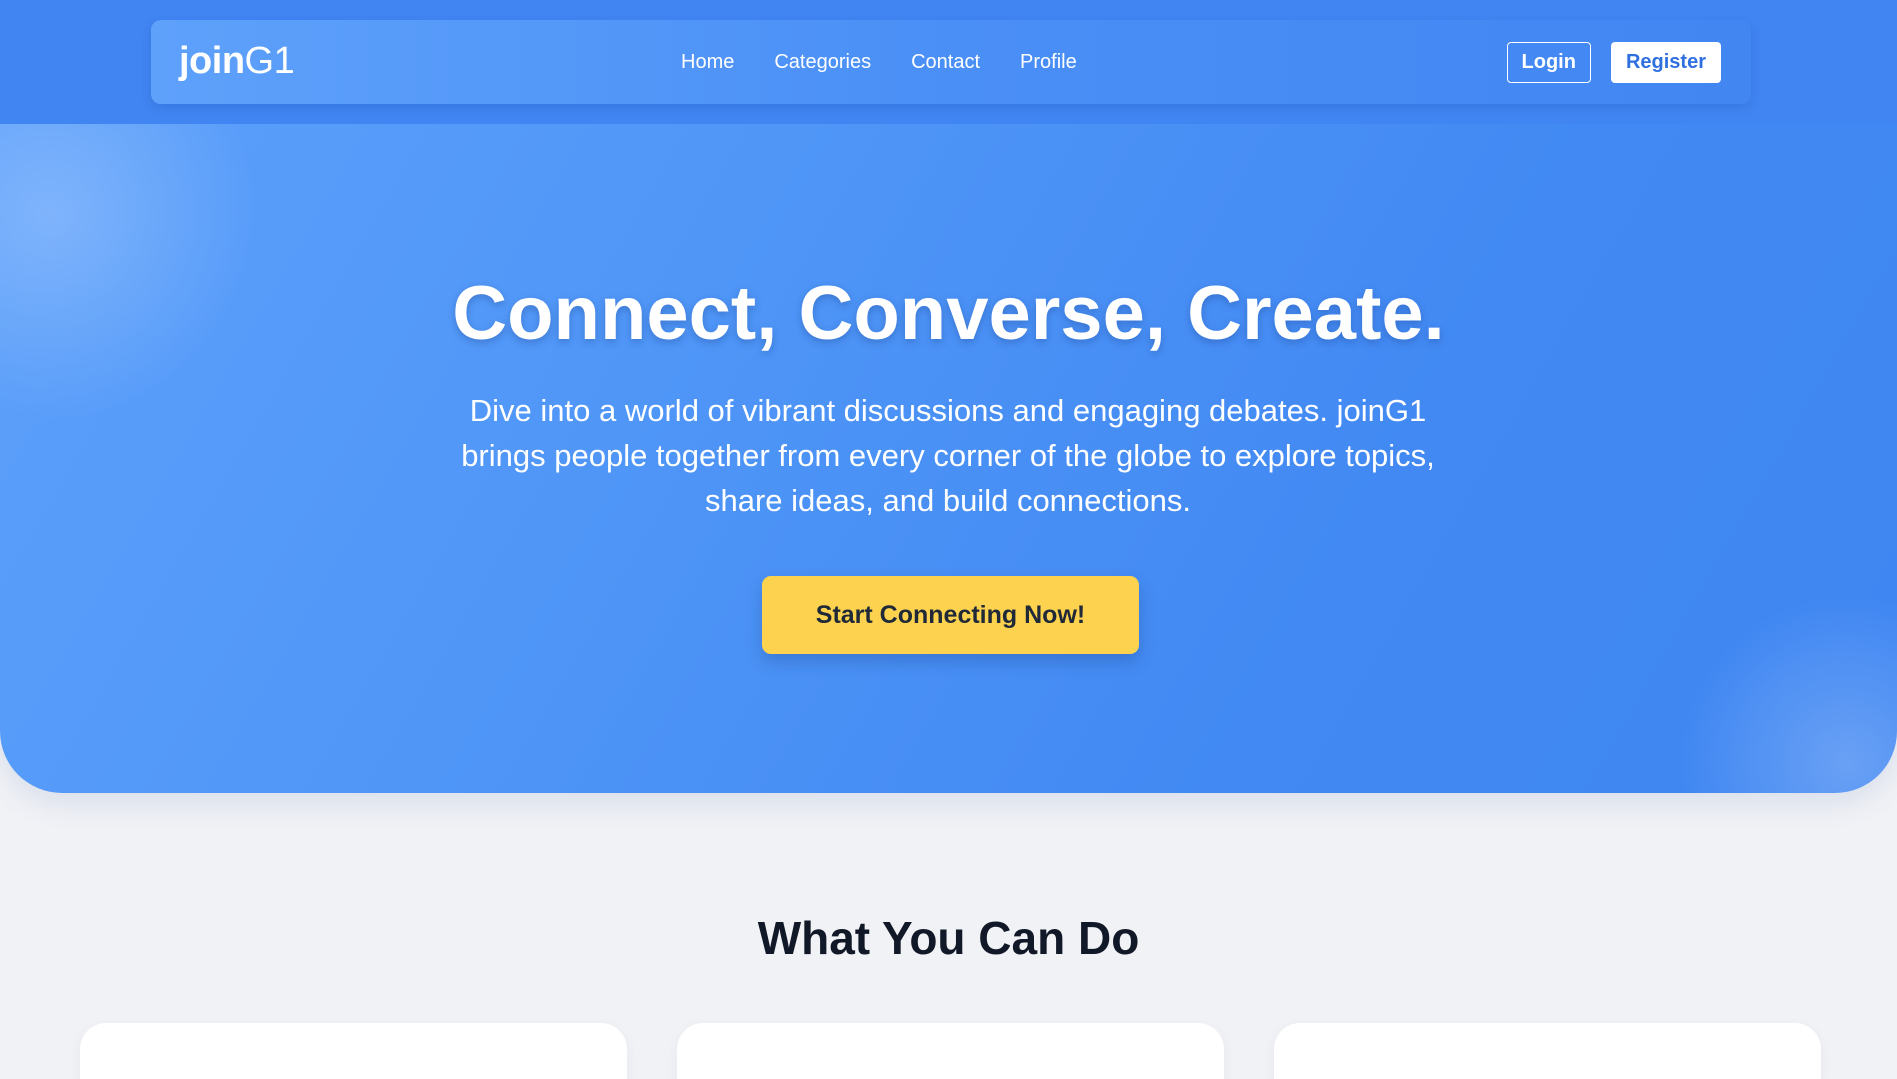 This screenshot has width=1897, height=1079. Describe the element at coordinates (1787, 693) in the screenshot. I see `hero-decoration-glow` at that location.